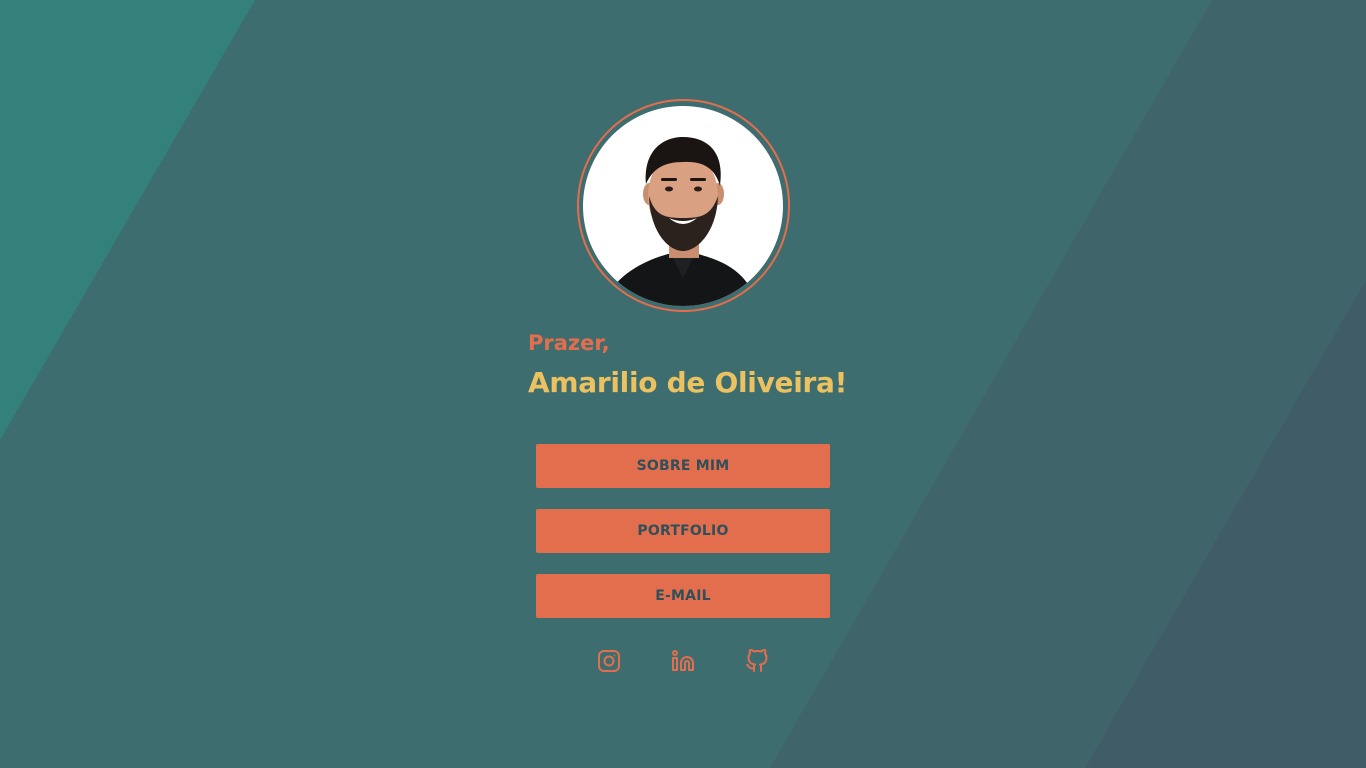 This screenshot has width=1366, height=768. What do you see at coordinates (688, 382) in the screenshot?
I see `profile-name: Amarilio de Oliveira!` at bounding box center [688, 382].